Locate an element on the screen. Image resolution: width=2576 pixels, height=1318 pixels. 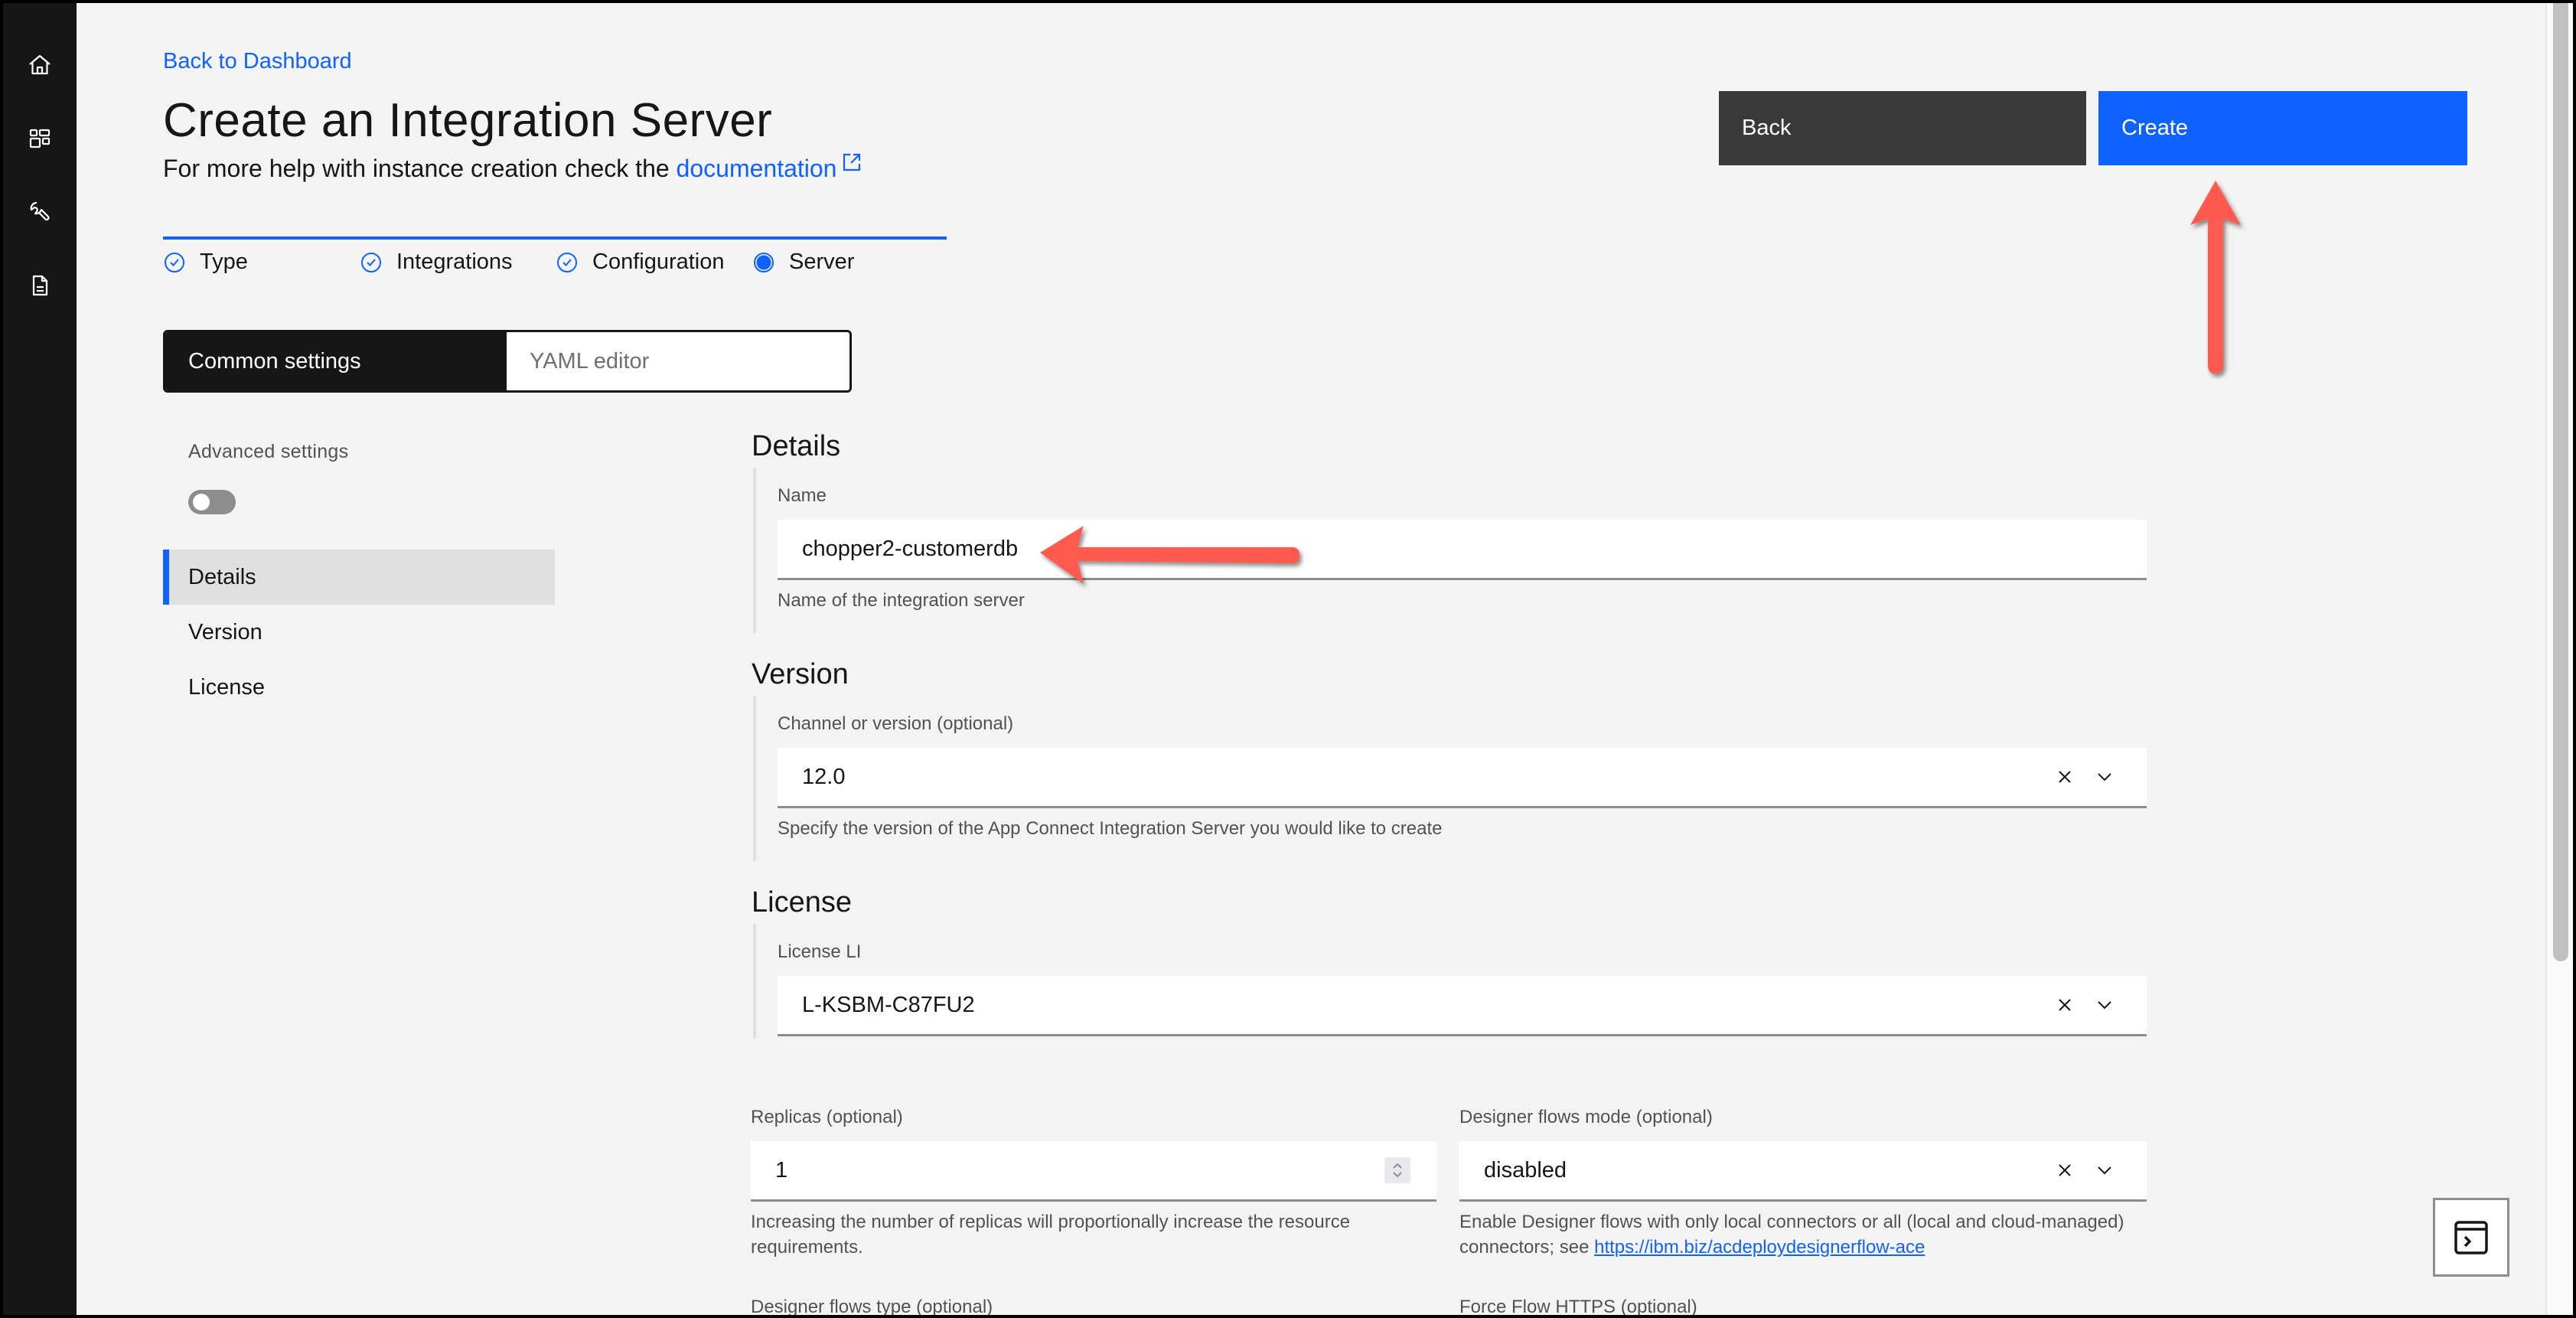
current-step-icon is located at coordinates (764, 262).